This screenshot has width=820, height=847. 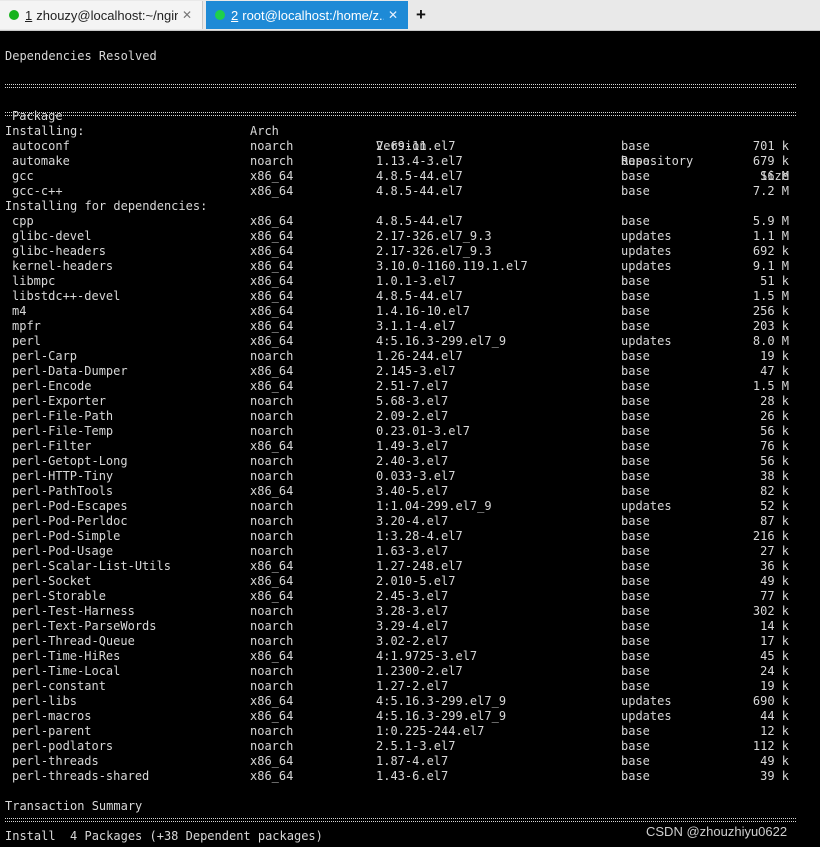 What do you see at coordinates (410, 326) in the screenshot?
I see `table-row: mpfr x86_64 3.1.1-4.el7 base 203 k` at bounding box center [410, 326].